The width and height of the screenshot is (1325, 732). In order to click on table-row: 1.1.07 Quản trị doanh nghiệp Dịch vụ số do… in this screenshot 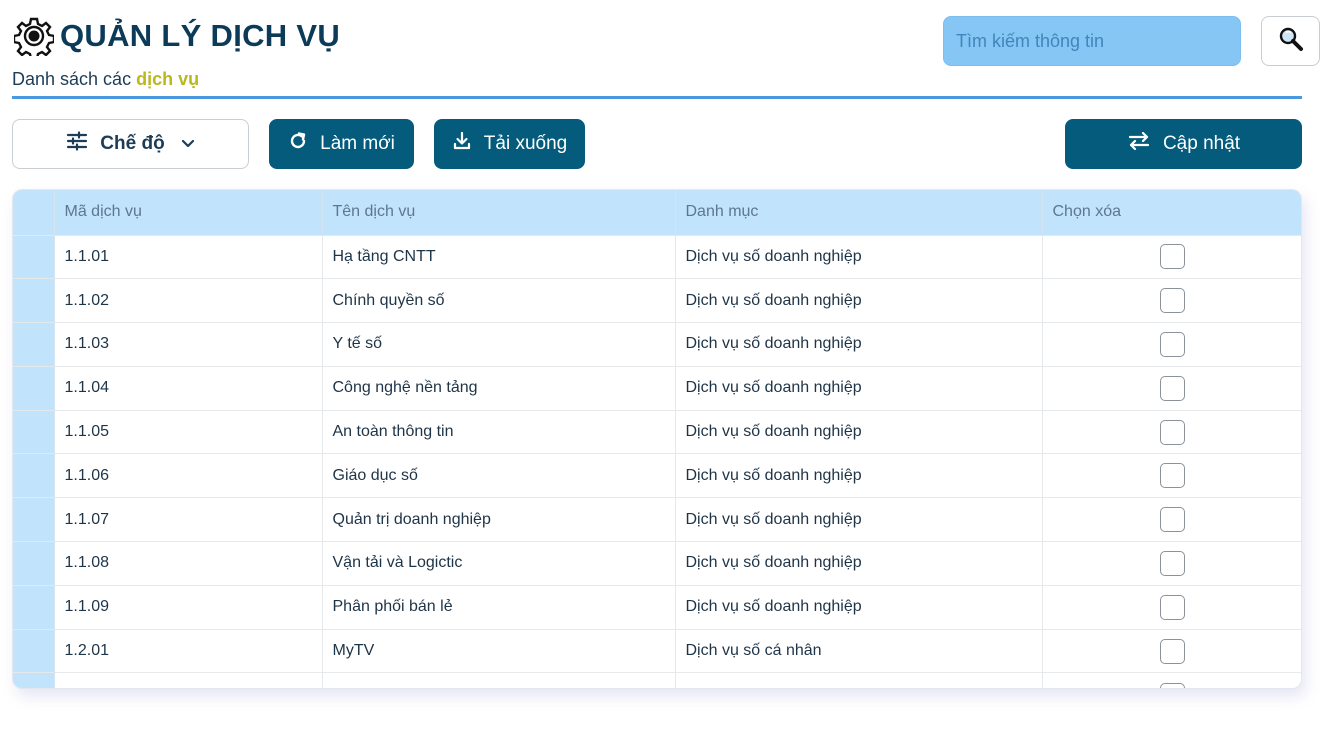, I will do `click(657, 519)`.